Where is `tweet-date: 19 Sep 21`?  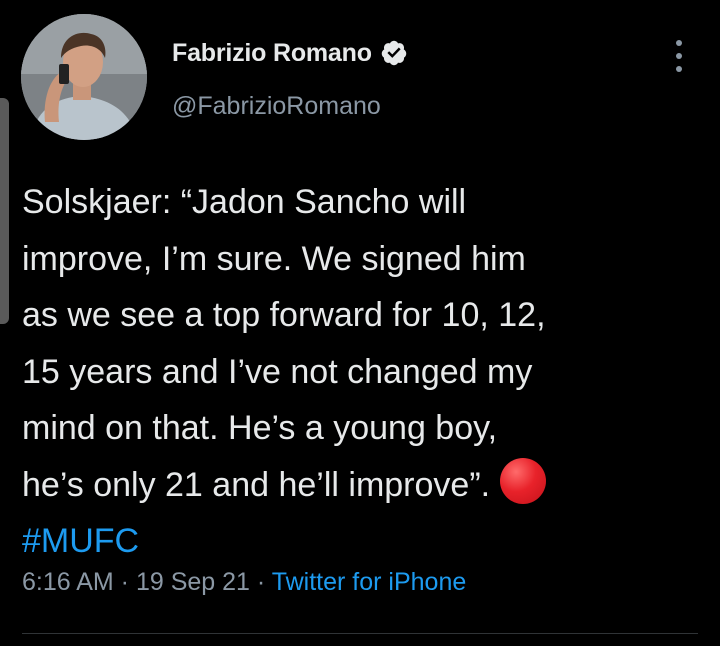
tweet-date: 19 Sep 21 is located at coordinates (192, 582).